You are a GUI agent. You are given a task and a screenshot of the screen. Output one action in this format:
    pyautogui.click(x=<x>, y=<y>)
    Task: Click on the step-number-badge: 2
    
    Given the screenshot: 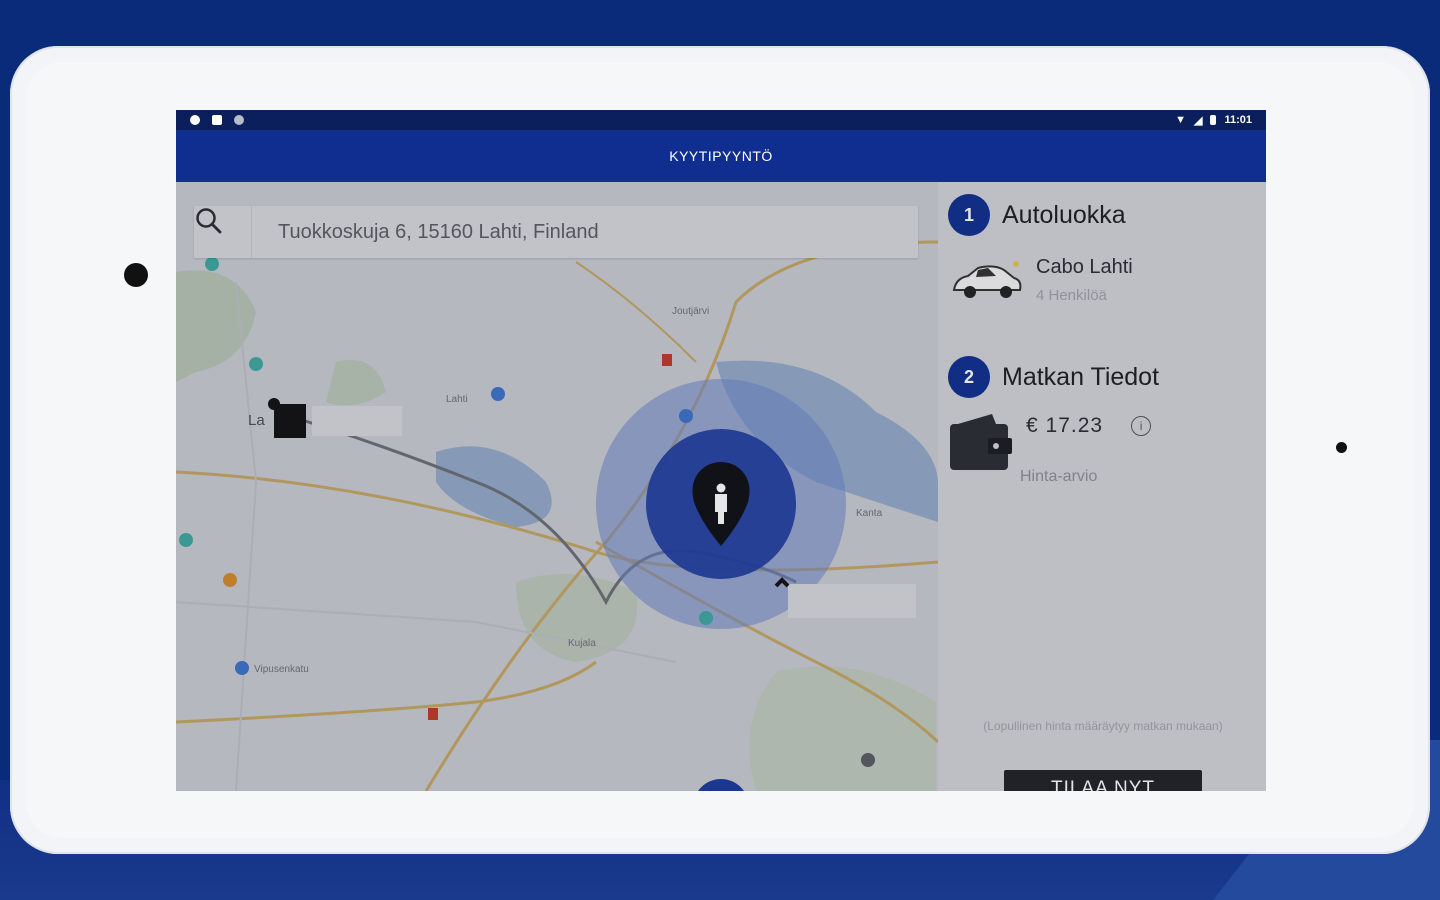 What is the action you would take?
    pyautogui.click(x=969, y=377)
    